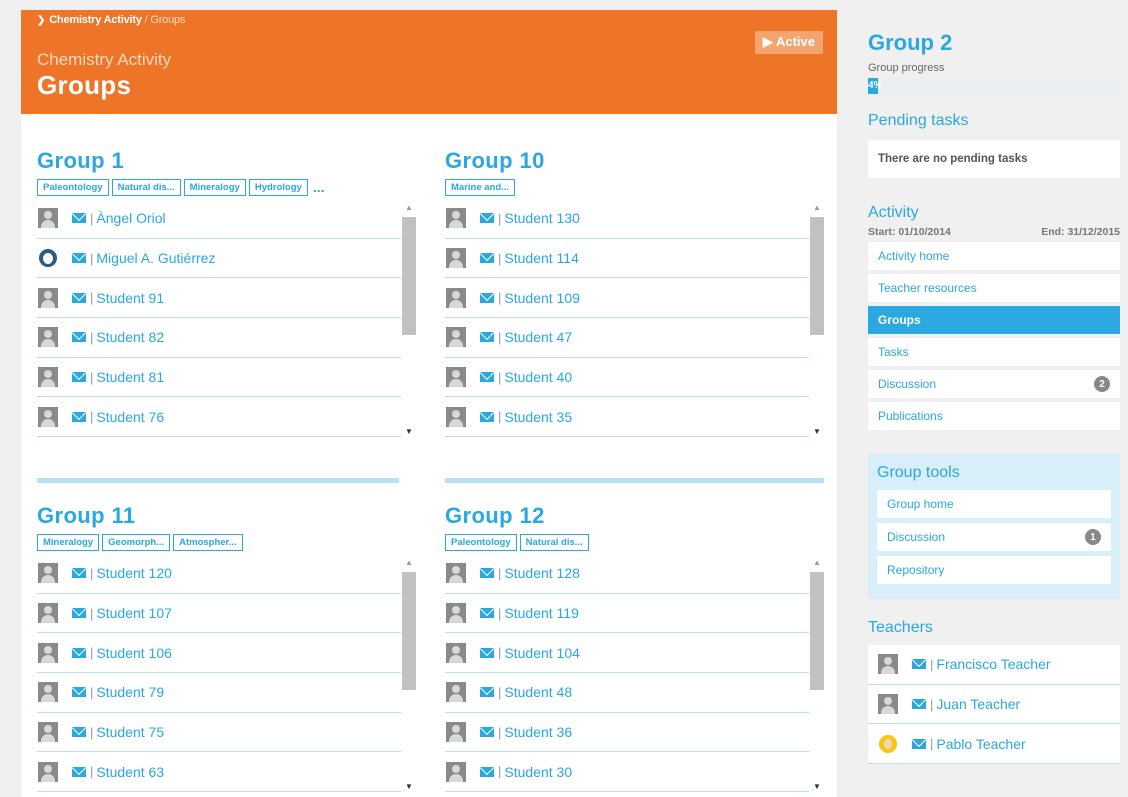 Image resolution: width=1128 pixels, height=797 pixels. I want to click on activity-menu-item: Activity home, so click(994, 256).